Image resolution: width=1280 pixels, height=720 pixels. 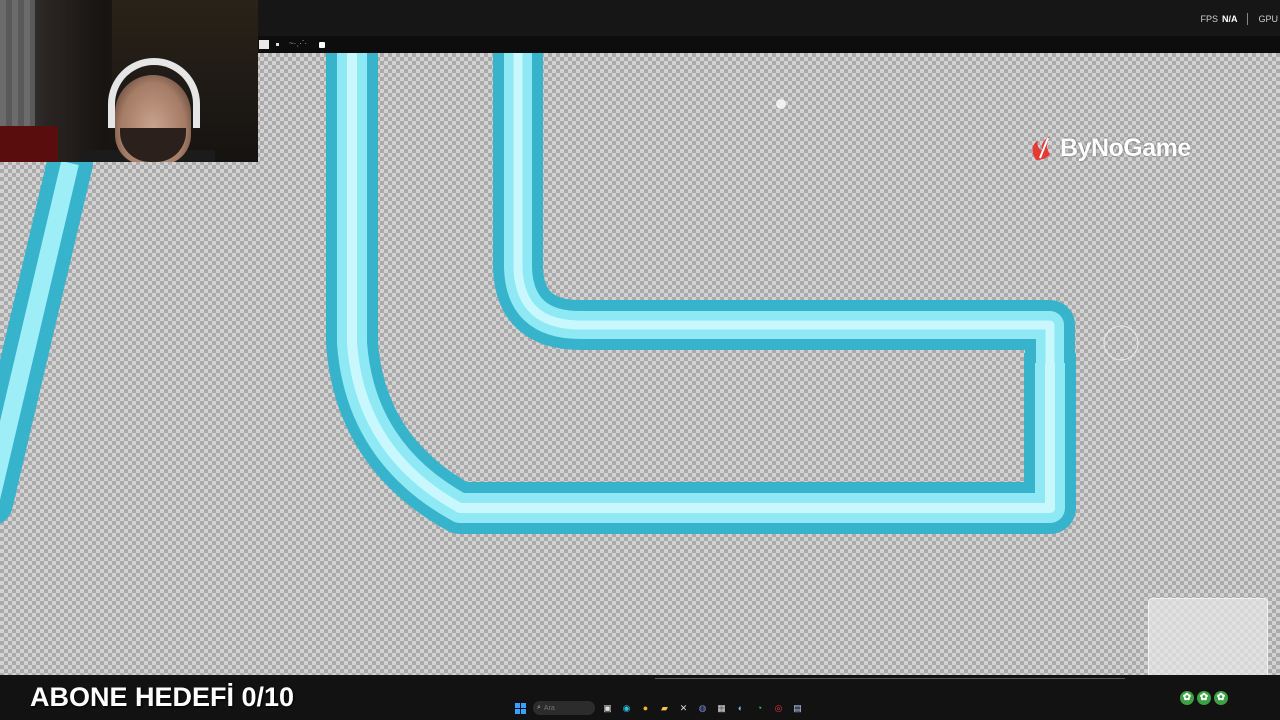 I want to click on file-explorer-icon: ▰, so click(x=664, y=708).